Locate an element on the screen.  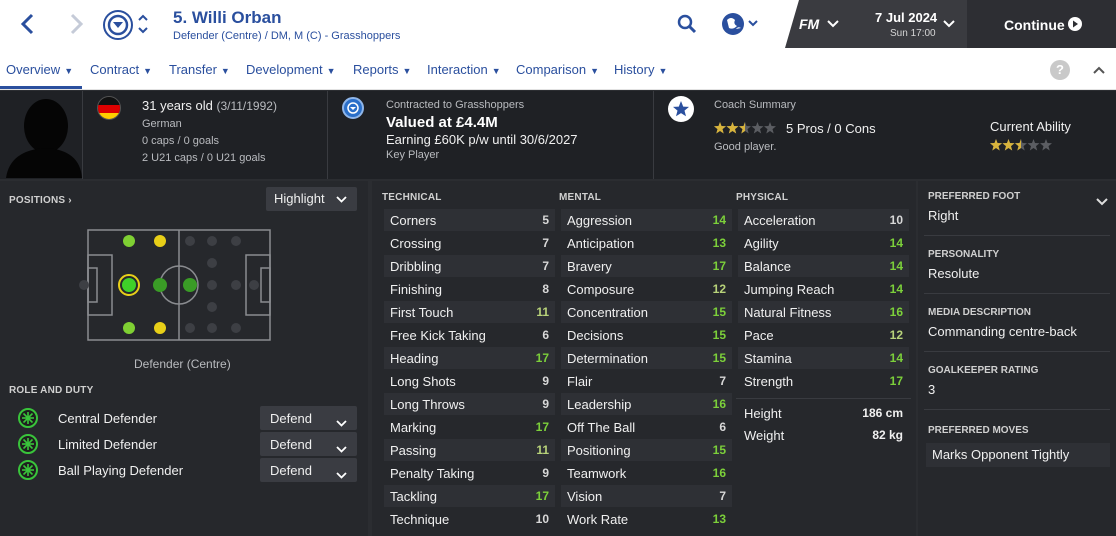
divider is located at coordinates (1017, 409).